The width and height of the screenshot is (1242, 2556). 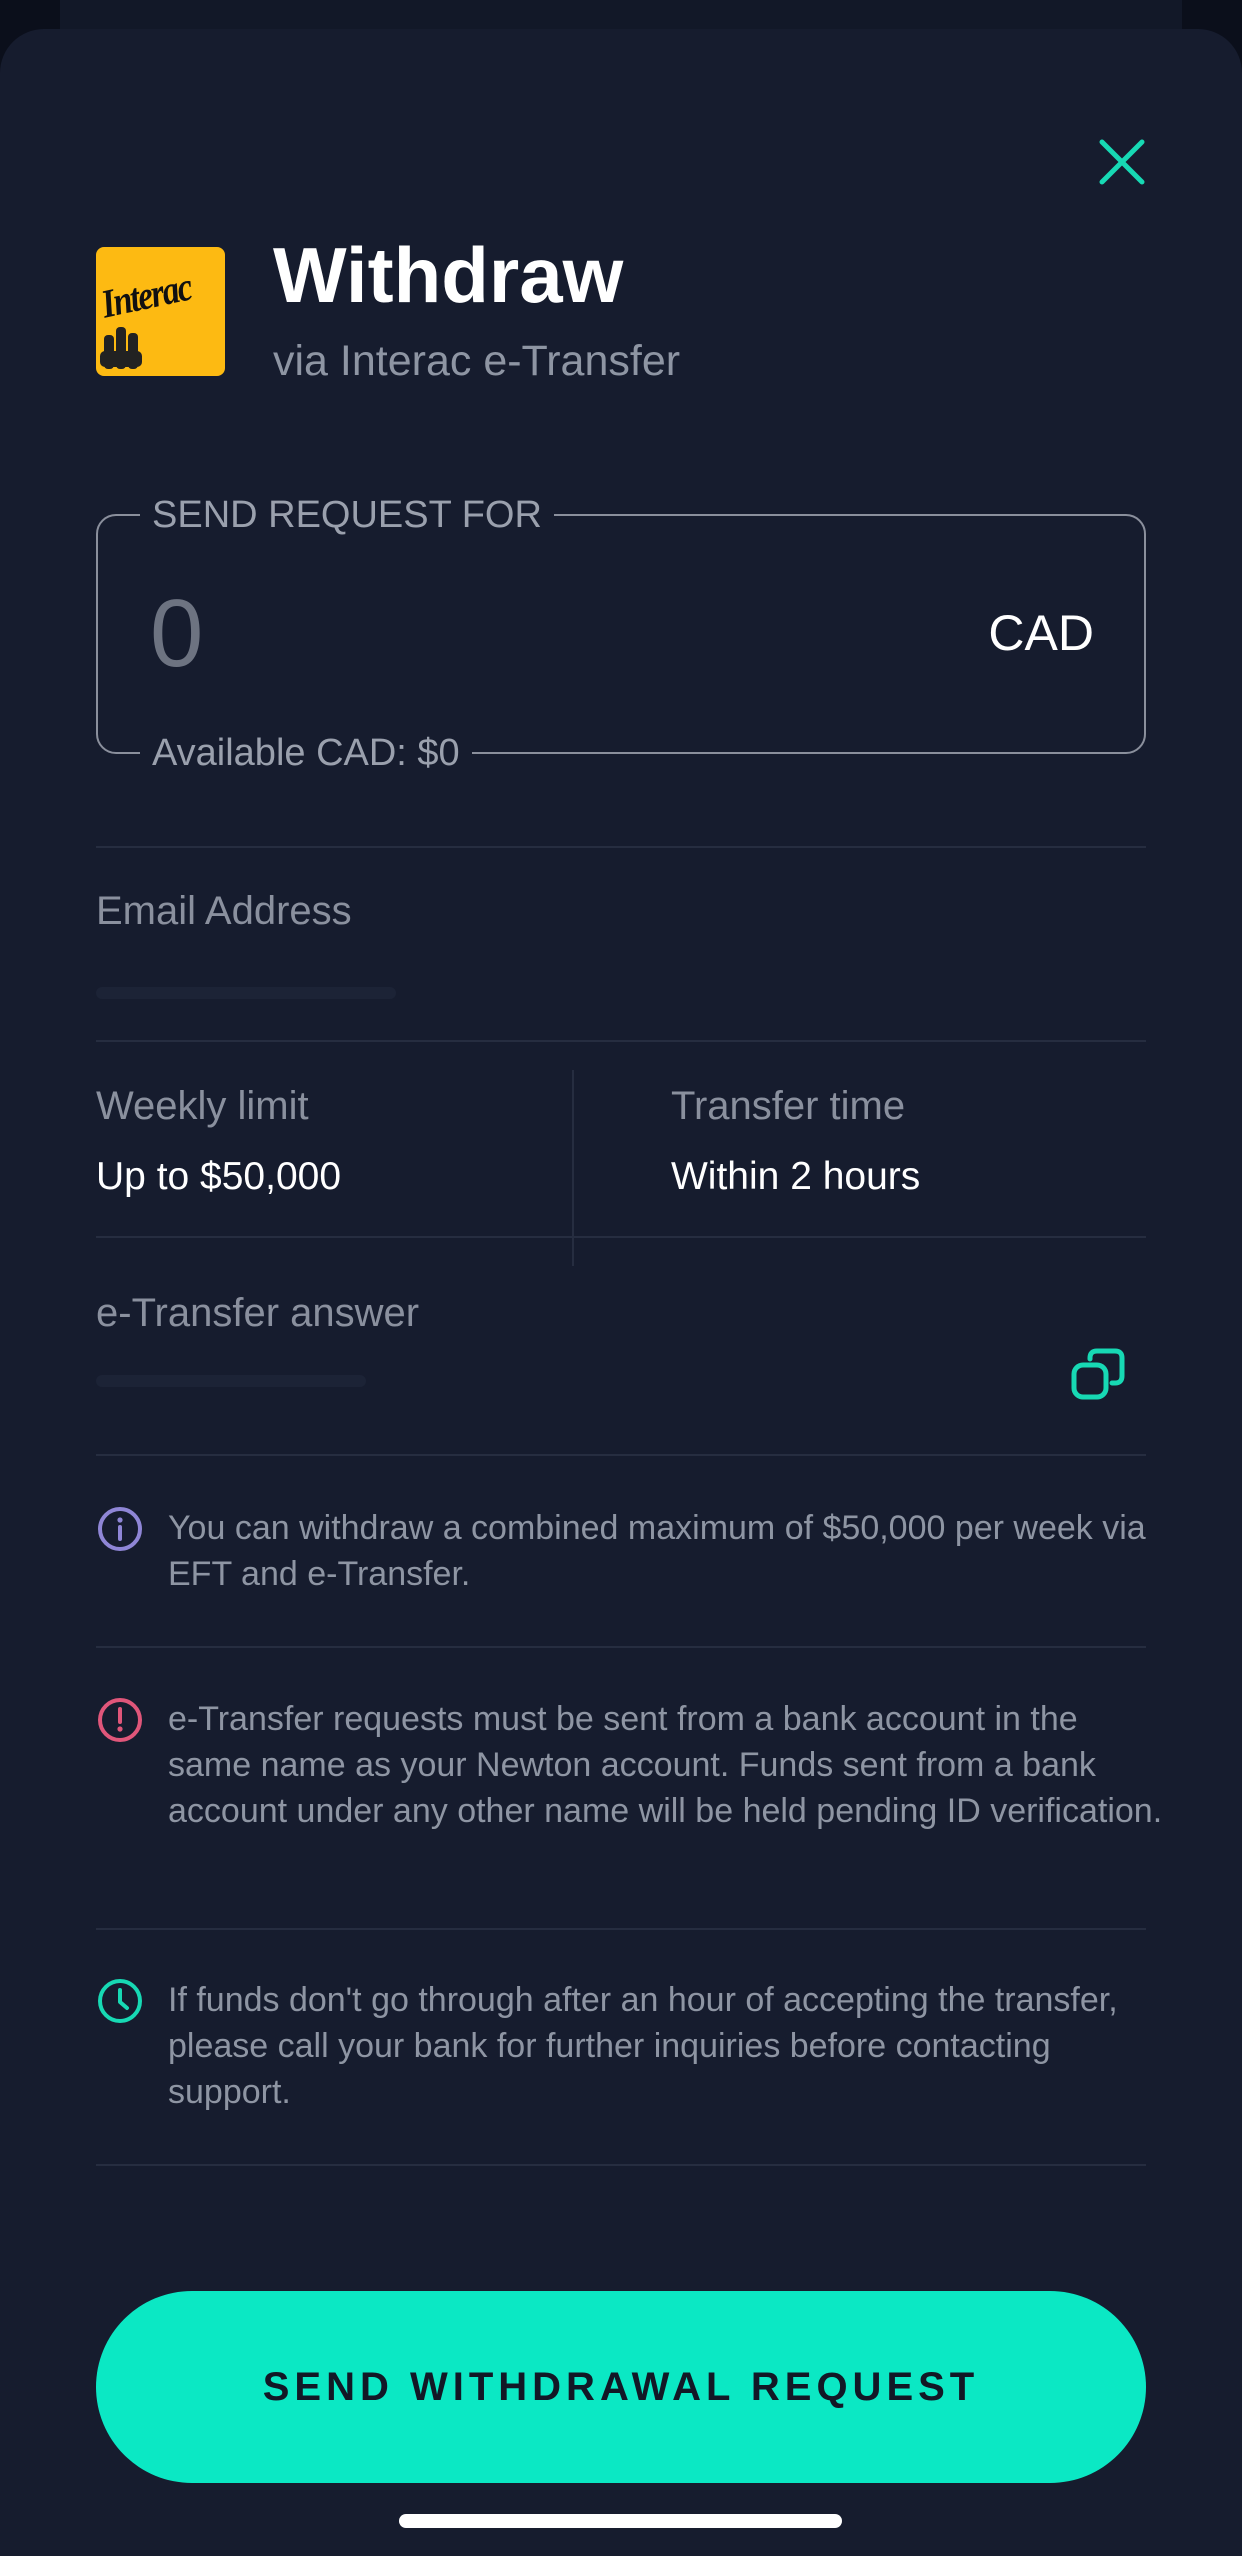 What do you see at coordinates (219, 1176) in the screenshot?
I see `weekly-limit-value: Up to $50,000` at bounding box center [219, 1176].